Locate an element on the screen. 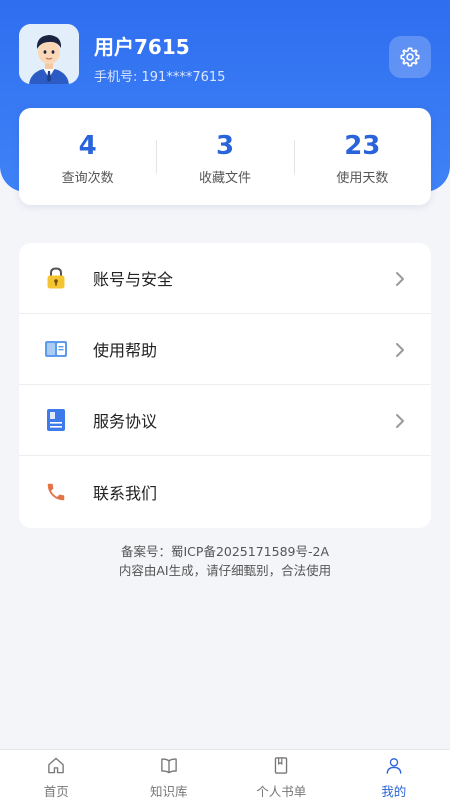  ai-disclaimer: 内容由AI生成，请仔细甄别，合法使用 is located at coordinates (225, 570).